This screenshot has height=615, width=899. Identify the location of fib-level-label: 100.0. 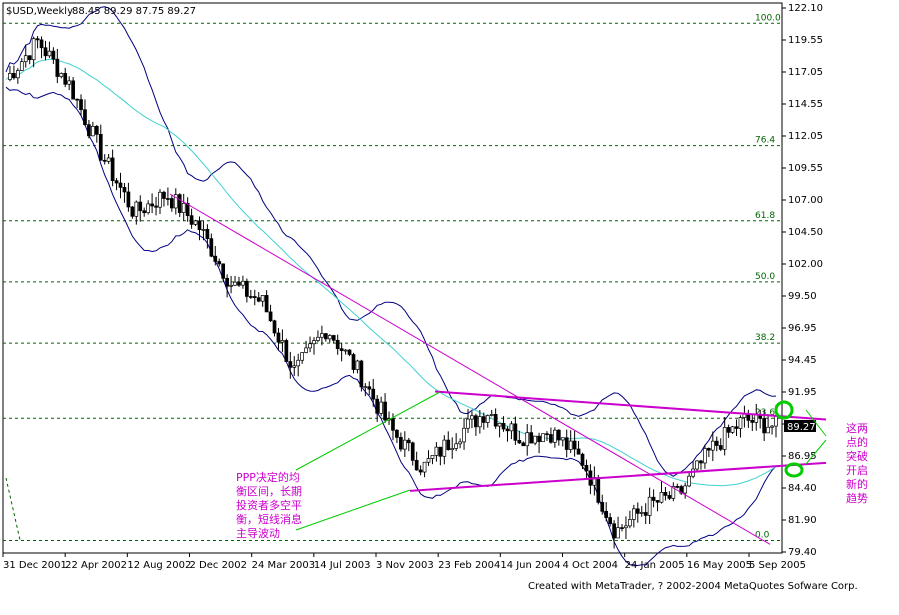
(768, 18).